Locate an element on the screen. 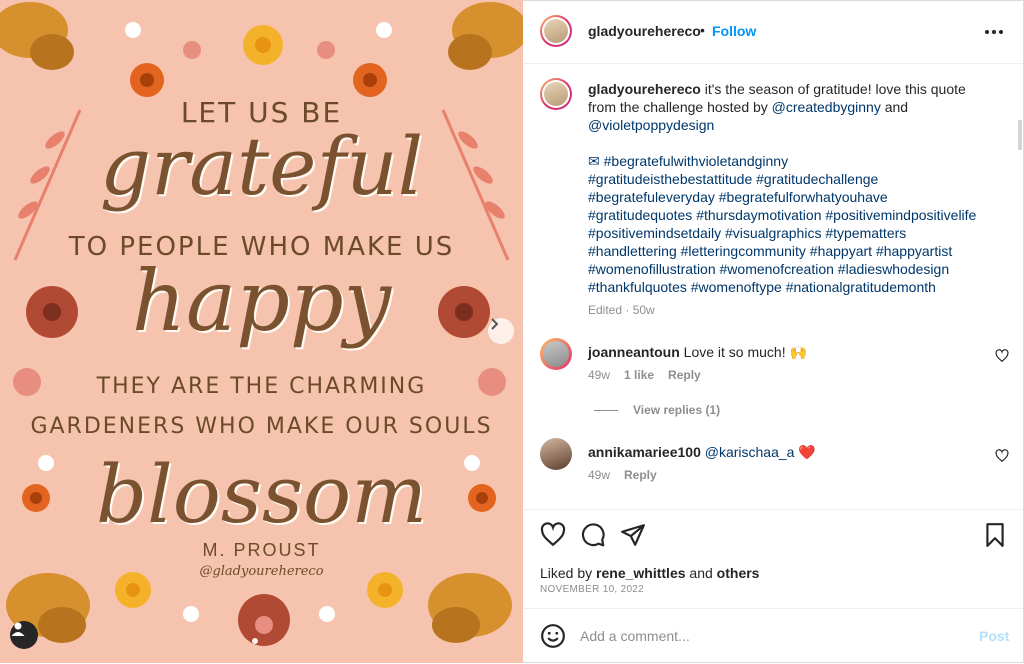  follow-button: Follow is located at coordinates (734, 31).